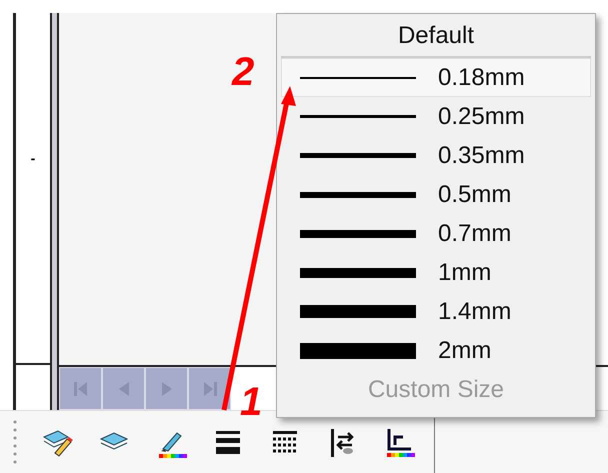 This screenshot has width=608, height=473. I want to click on annotation-number: 1, so click(251, 402).